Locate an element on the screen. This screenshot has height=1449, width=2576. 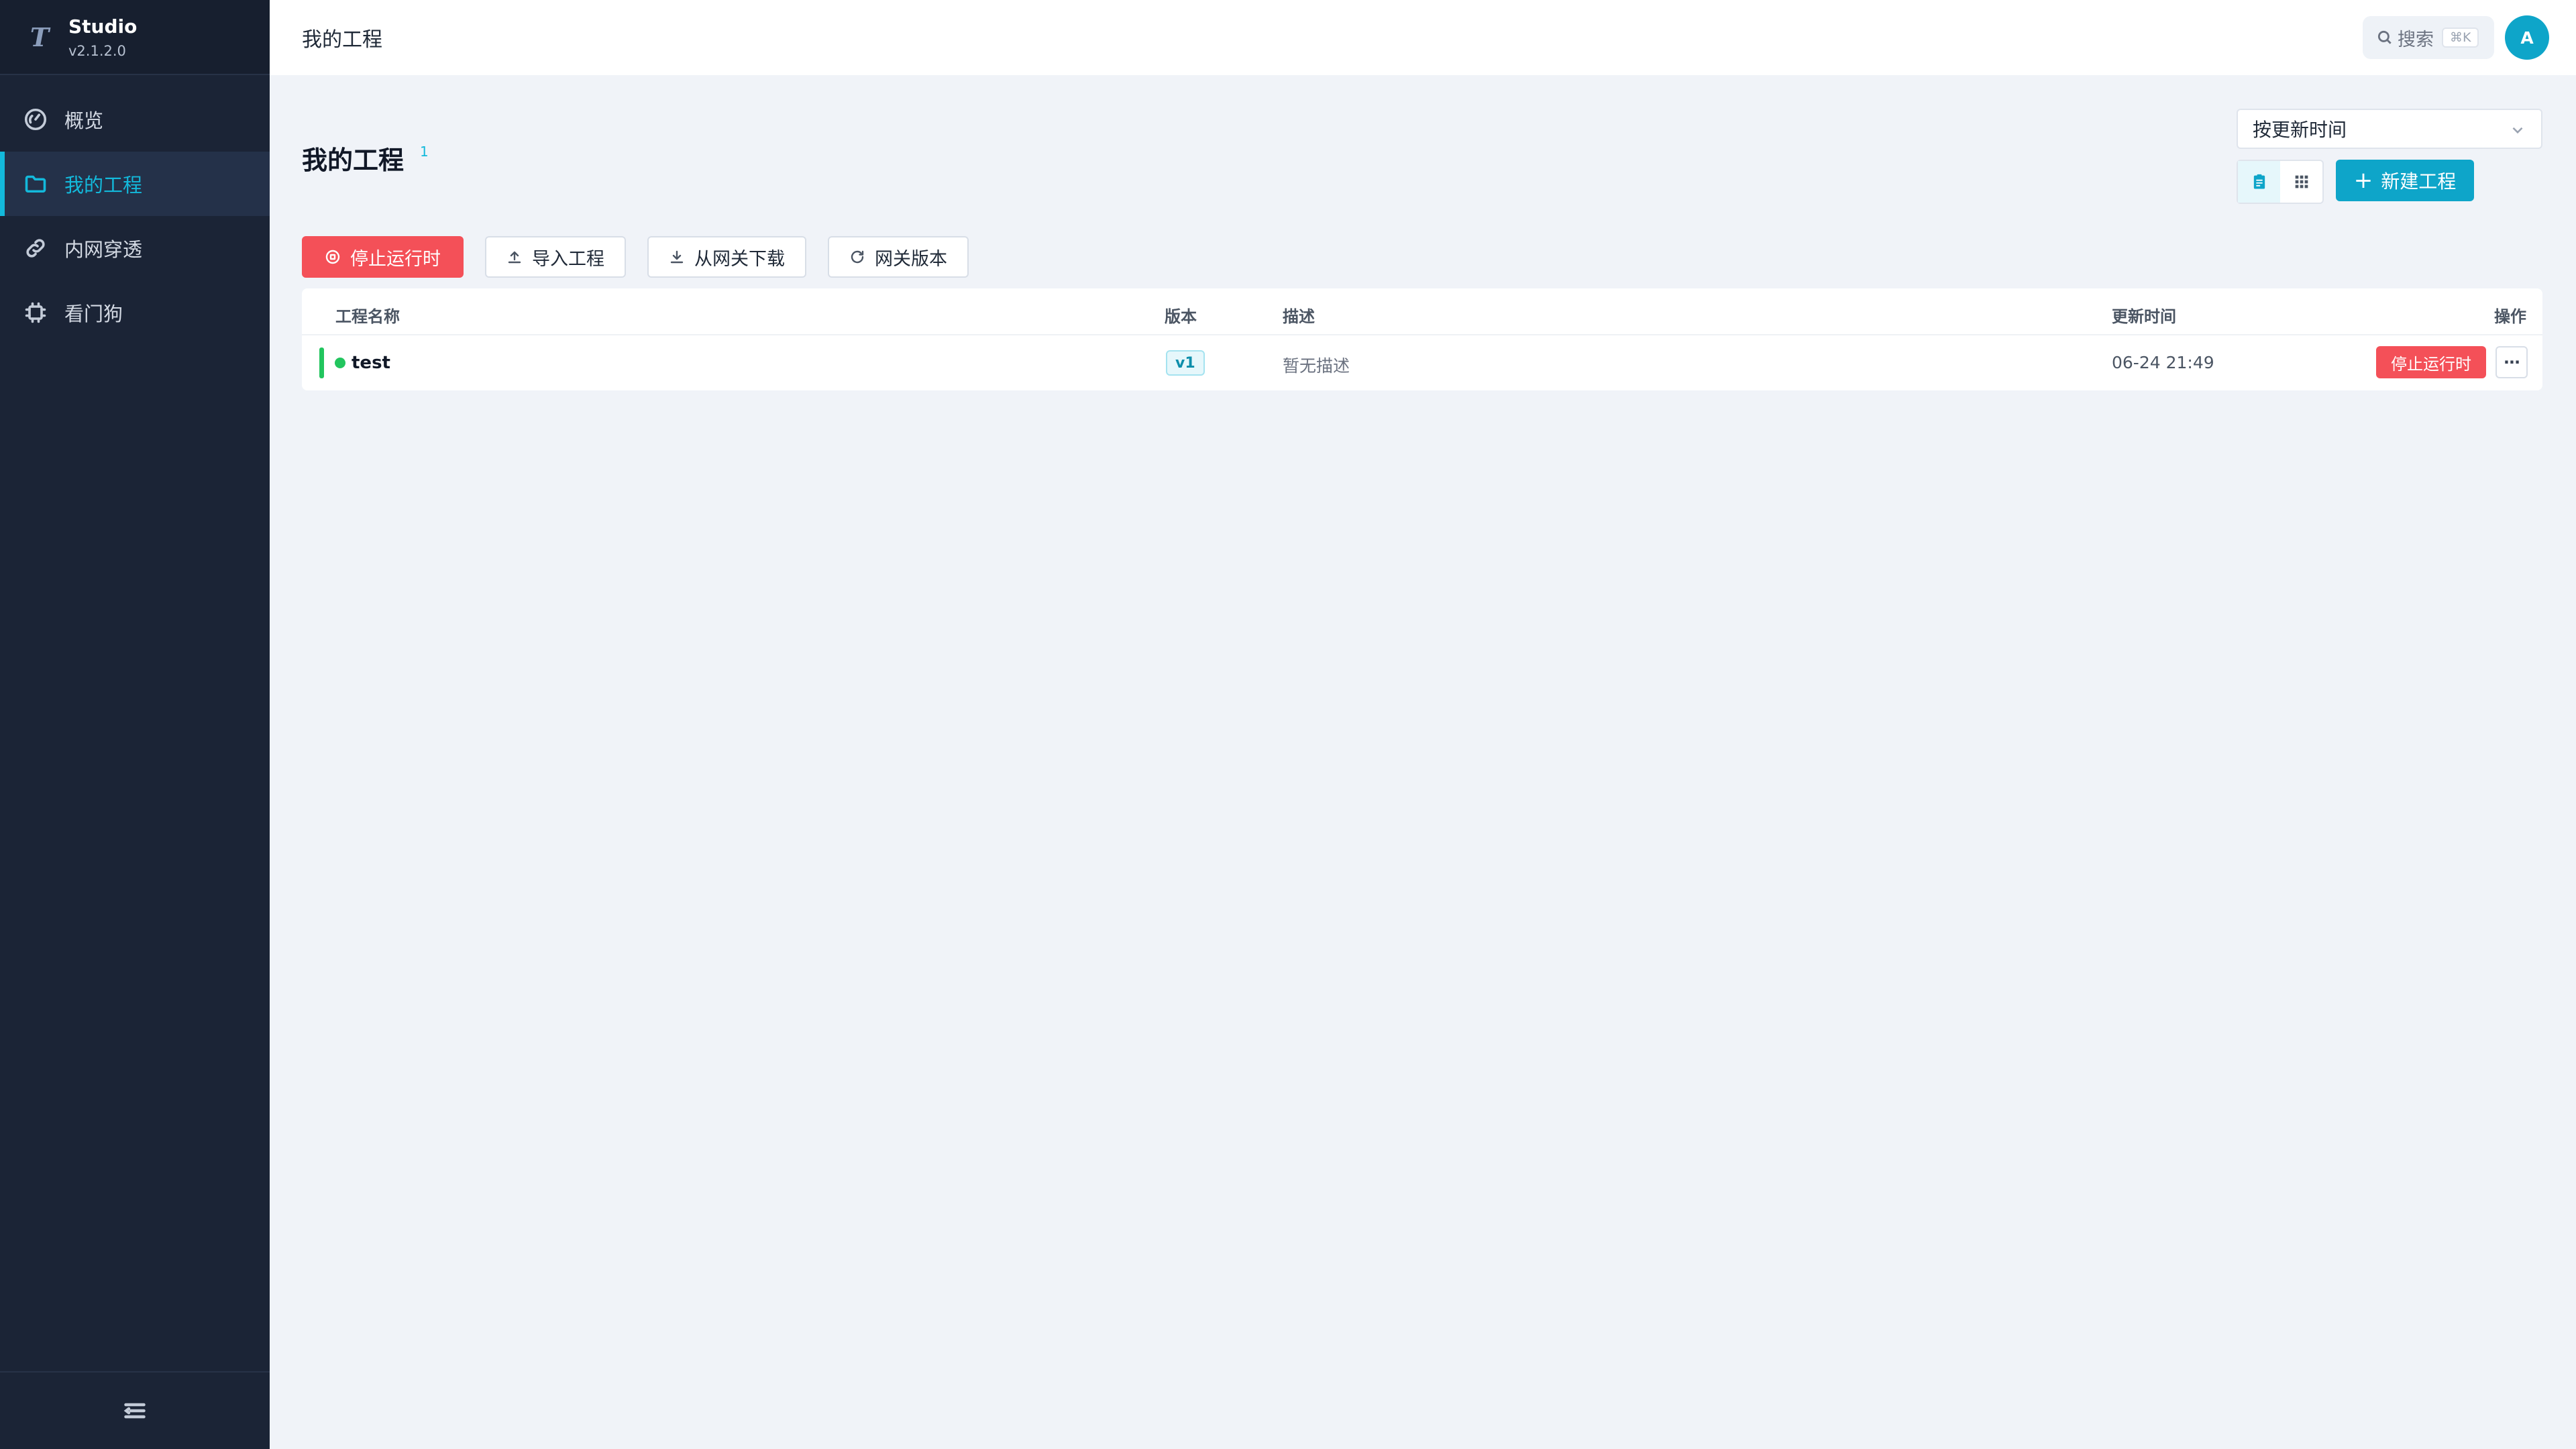
sidebar-item-my-projects: 我的工程 is located at coordinates (135, 184).